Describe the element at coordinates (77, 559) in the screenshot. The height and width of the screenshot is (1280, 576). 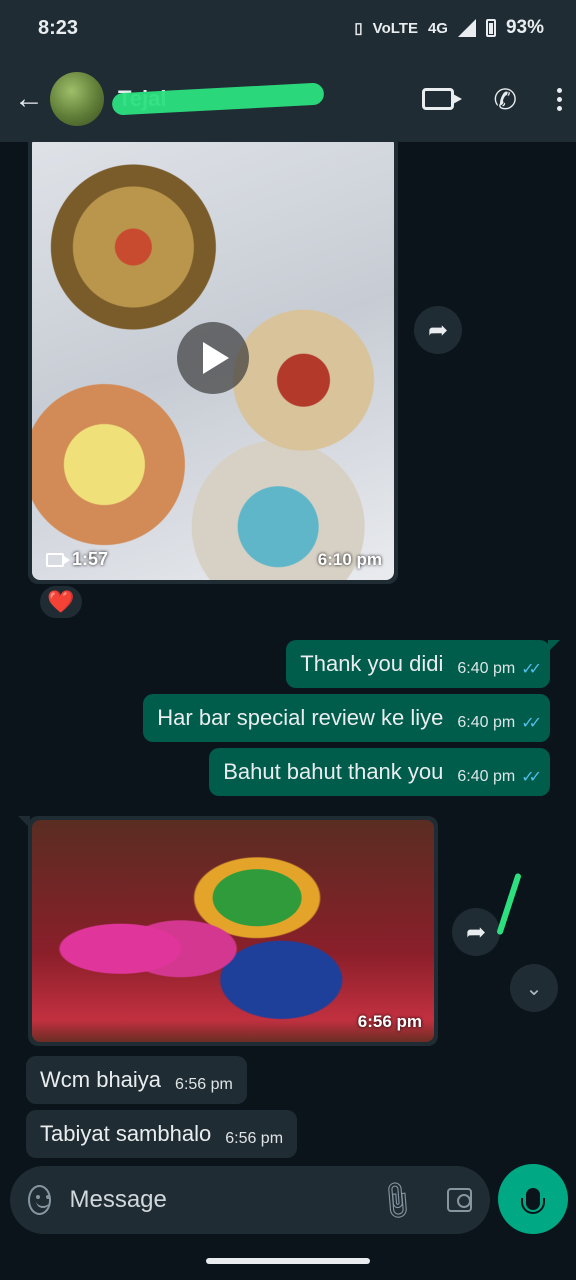
I see `video-duration: 1:57` at that location.